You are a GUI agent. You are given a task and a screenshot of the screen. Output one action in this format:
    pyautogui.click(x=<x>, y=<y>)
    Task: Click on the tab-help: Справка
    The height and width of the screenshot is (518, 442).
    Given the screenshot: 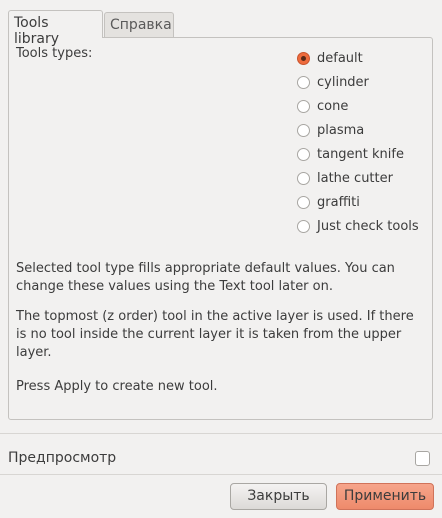 What is the action you would take?
    pyautogui.click(x=139, y=25)
    